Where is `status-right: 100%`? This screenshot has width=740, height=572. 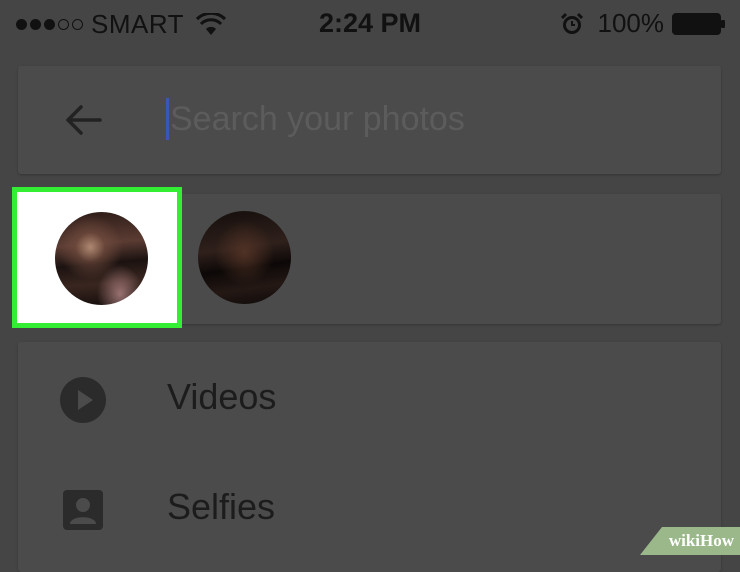
status-right: 100% is located at coordinates (643, 23).